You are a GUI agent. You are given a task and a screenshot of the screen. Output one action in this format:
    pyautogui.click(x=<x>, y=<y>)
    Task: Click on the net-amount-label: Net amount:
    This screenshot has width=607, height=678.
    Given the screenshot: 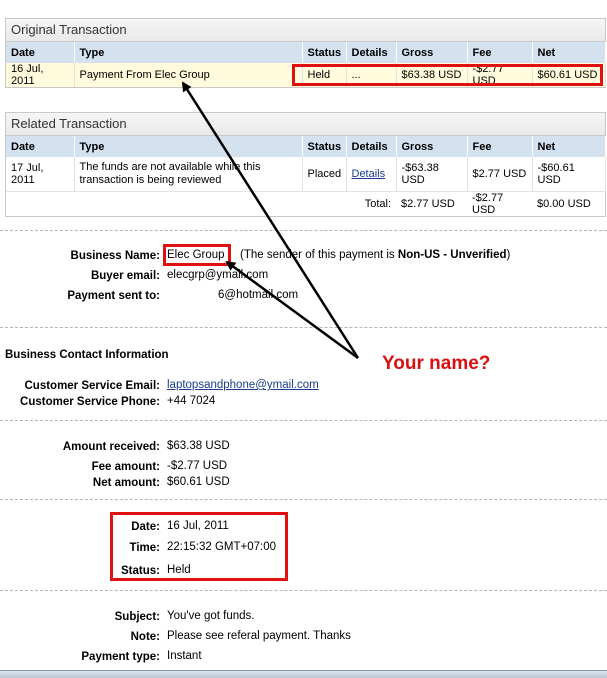 What is the action you would take?
    pyautogui.click(x=126, y=483)
    